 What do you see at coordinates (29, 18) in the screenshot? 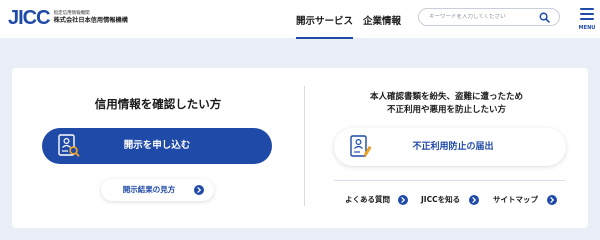
I see `logo-mark: JICC` at bounding box center [29, 18].